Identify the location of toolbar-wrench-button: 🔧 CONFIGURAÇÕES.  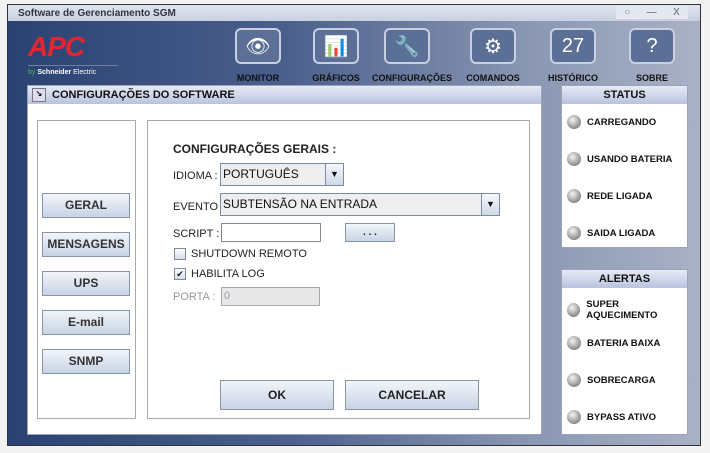
(412, 55).